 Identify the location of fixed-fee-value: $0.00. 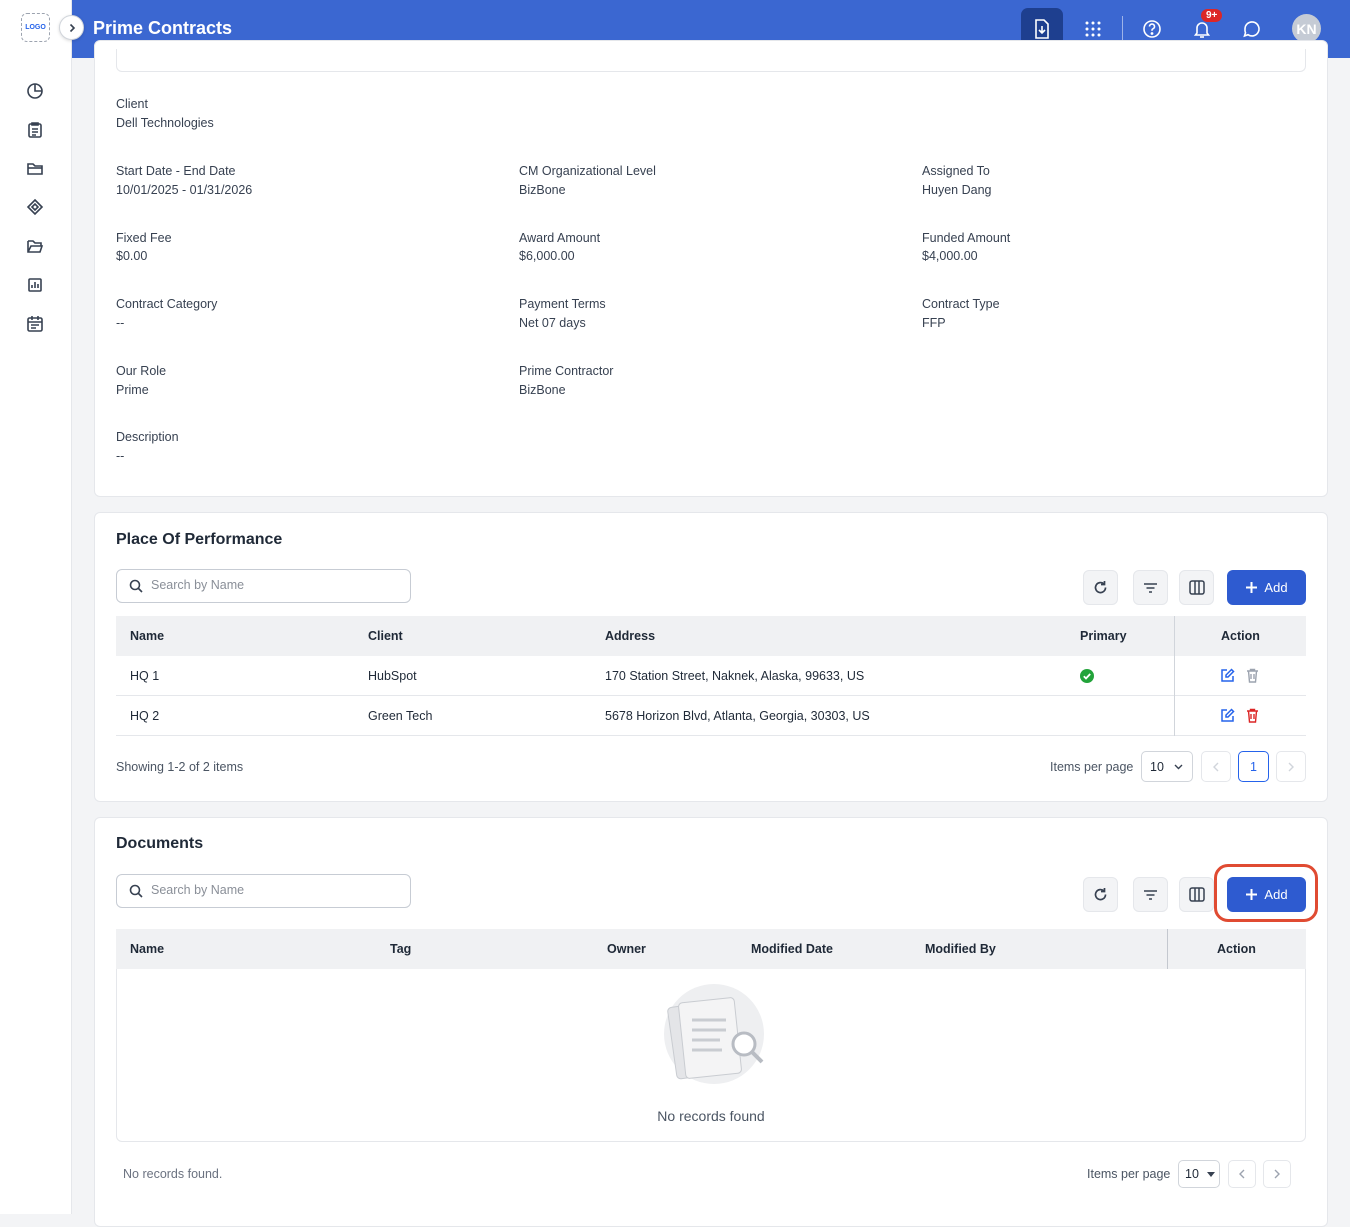
(132, 256).